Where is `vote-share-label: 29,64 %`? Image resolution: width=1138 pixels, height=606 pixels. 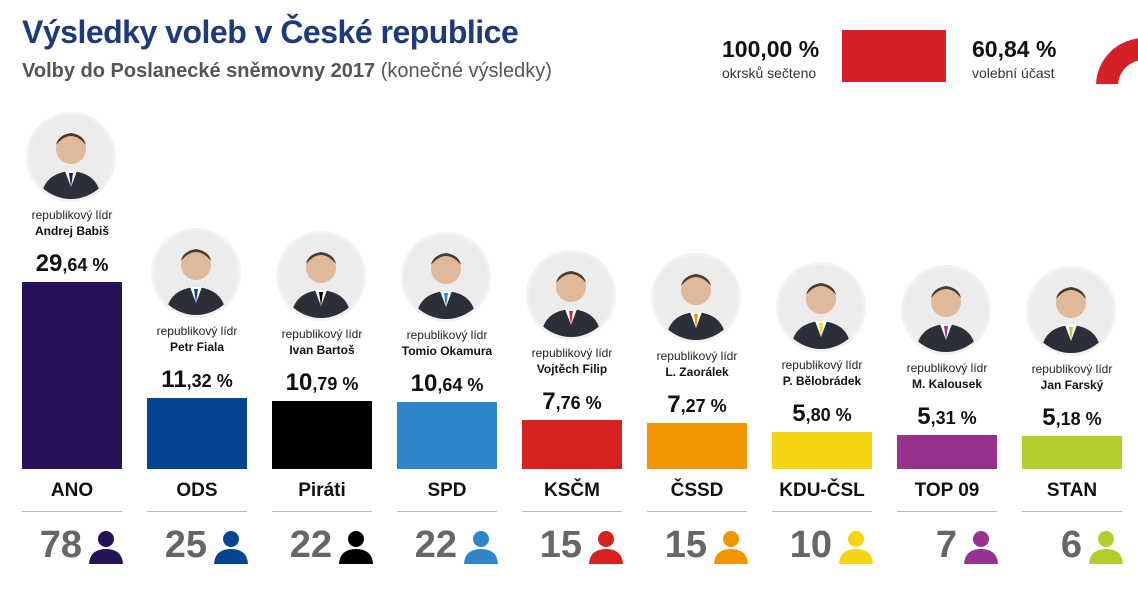 vote-share-label: 29,64 % is located at coordinates (72, 264).